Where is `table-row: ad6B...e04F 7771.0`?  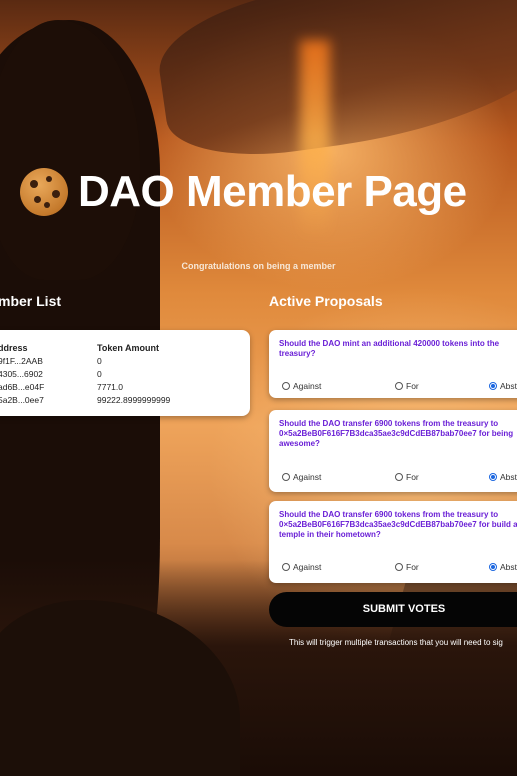
table-row: ad6B...e04F 7771.0 is located at coordinates (125, 388).